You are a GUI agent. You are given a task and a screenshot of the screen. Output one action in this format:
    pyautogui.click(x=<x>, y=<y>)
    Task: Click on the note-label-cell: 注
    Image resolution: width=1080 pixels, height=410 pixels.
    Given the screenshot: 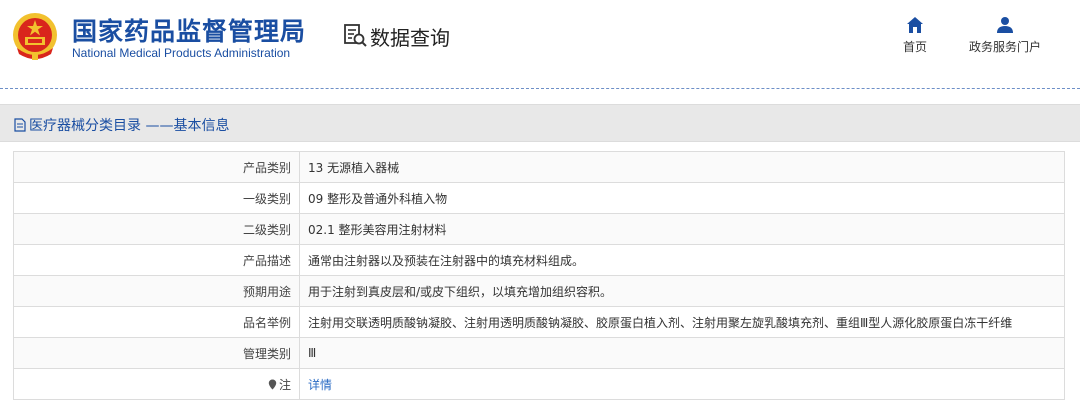 What is the action you would take?
    pyautogui.click(x=156, y=384)
    